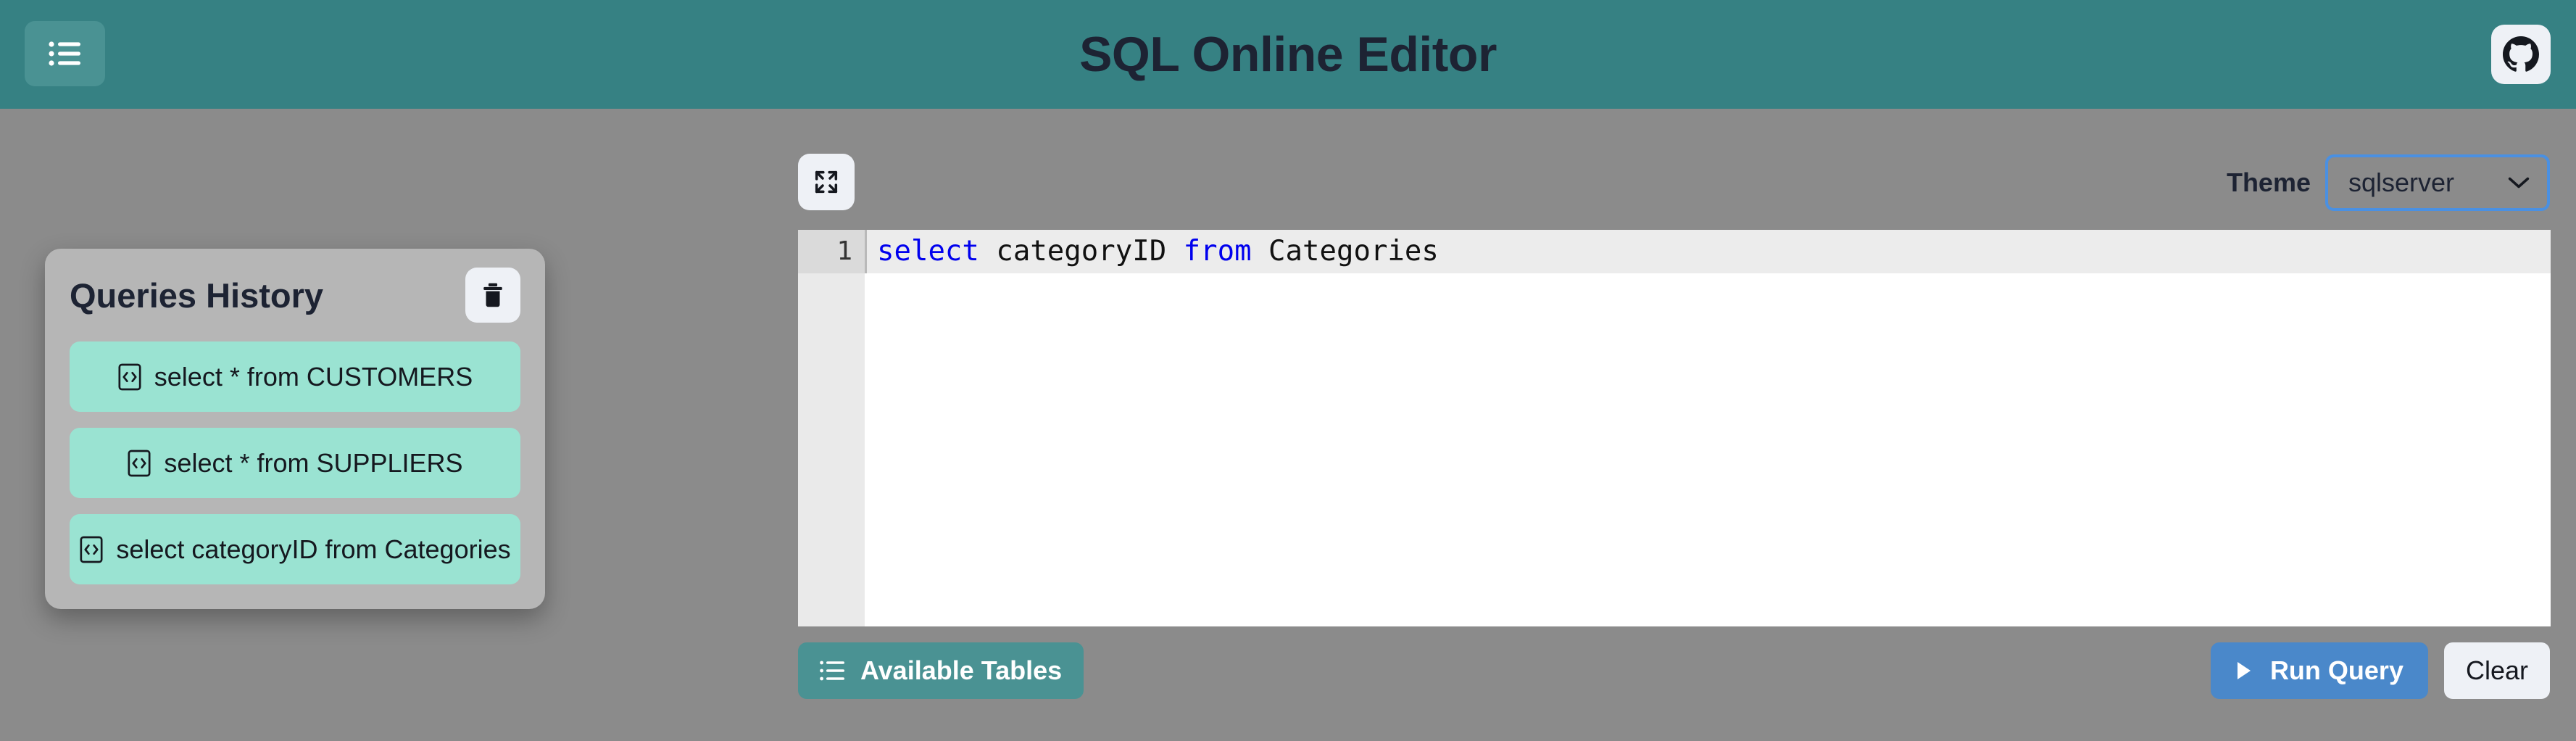 Image resolution: width=2576 pixels, height=741 pixels. Describe the element at coordinates (2268, 182) in the screenshot. I see `theme-label: Theme` at that location.